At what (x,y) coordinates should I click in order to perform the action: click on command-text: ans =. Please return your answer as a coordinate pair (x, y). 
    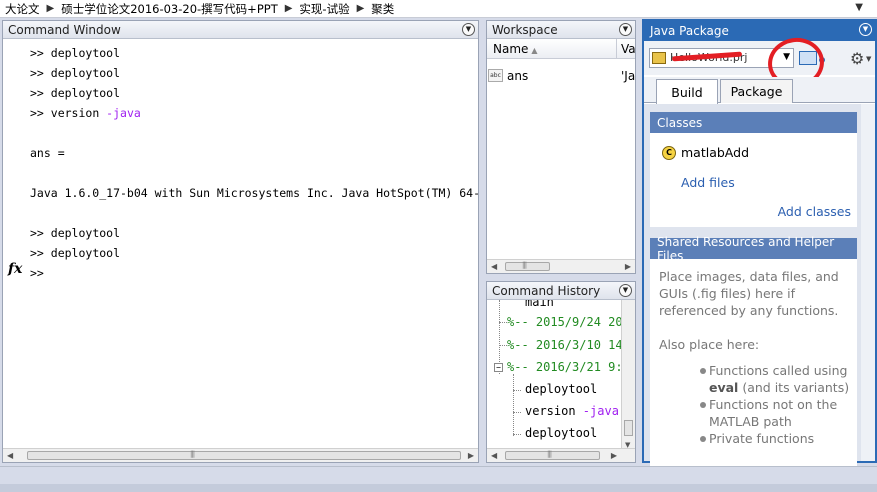
    Looking at the image, I should click on (47, 153).